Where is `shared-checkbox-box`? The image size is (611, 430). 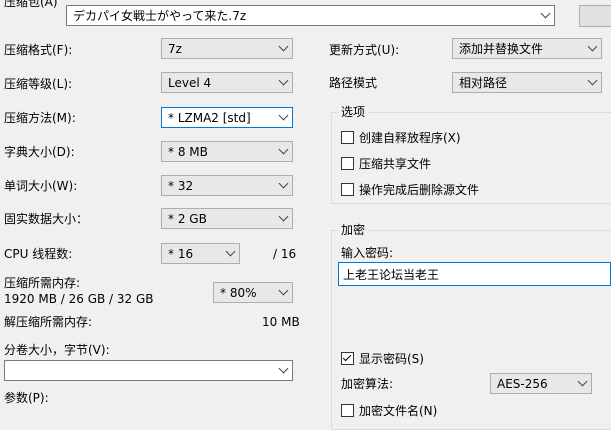
shared-checkbox-box is located at coordinates (347, 163).